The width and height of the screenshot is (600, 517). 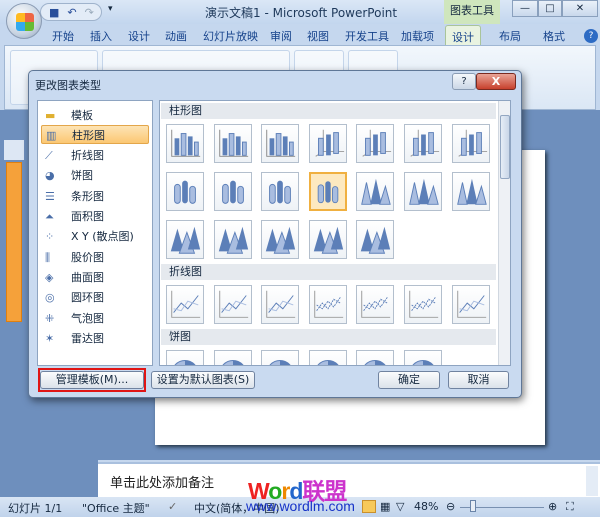 I want to click on col3d-chart-icon, so click(x=425, y=143).